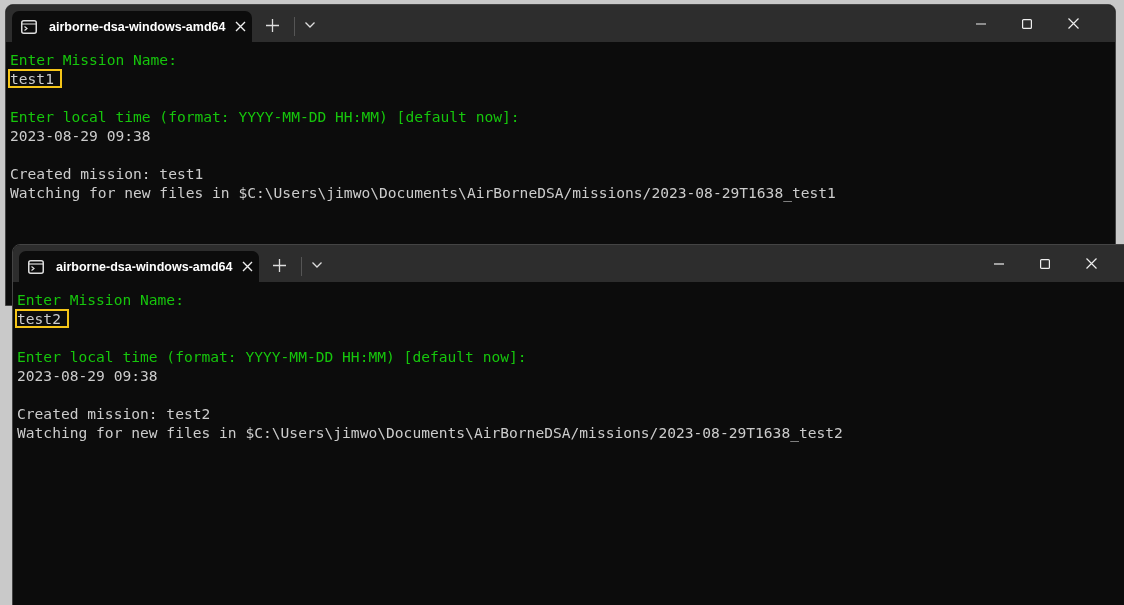 This screenshot has height=605, width=1124. Describe the element at coordinates (107, 173) in the screenshot. I see `output-text: Created mission: test1` at that location.